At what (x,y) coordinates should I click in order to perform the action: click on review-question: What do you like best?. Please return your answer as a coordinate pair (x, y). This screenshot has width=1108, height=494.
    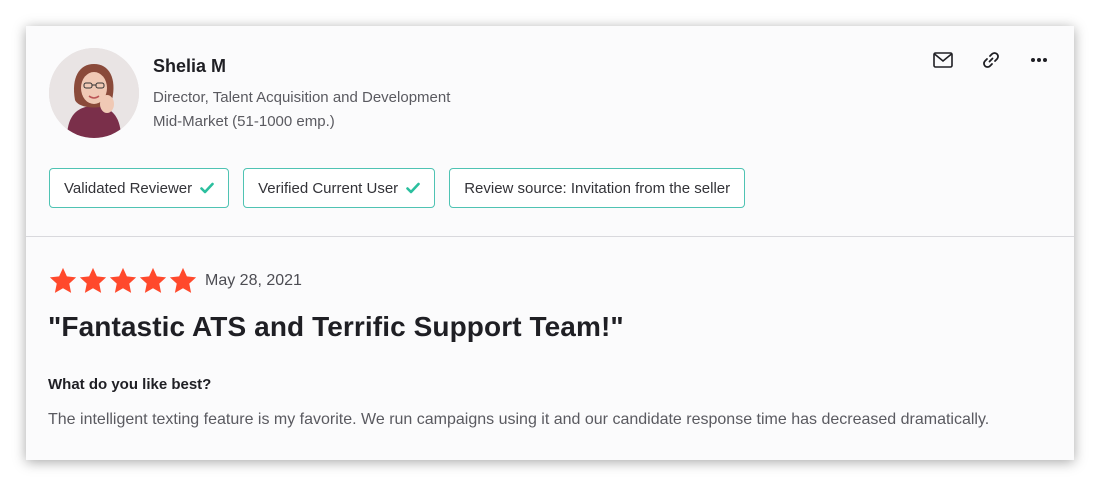
    Looking at the image, I should click on (130, 384).